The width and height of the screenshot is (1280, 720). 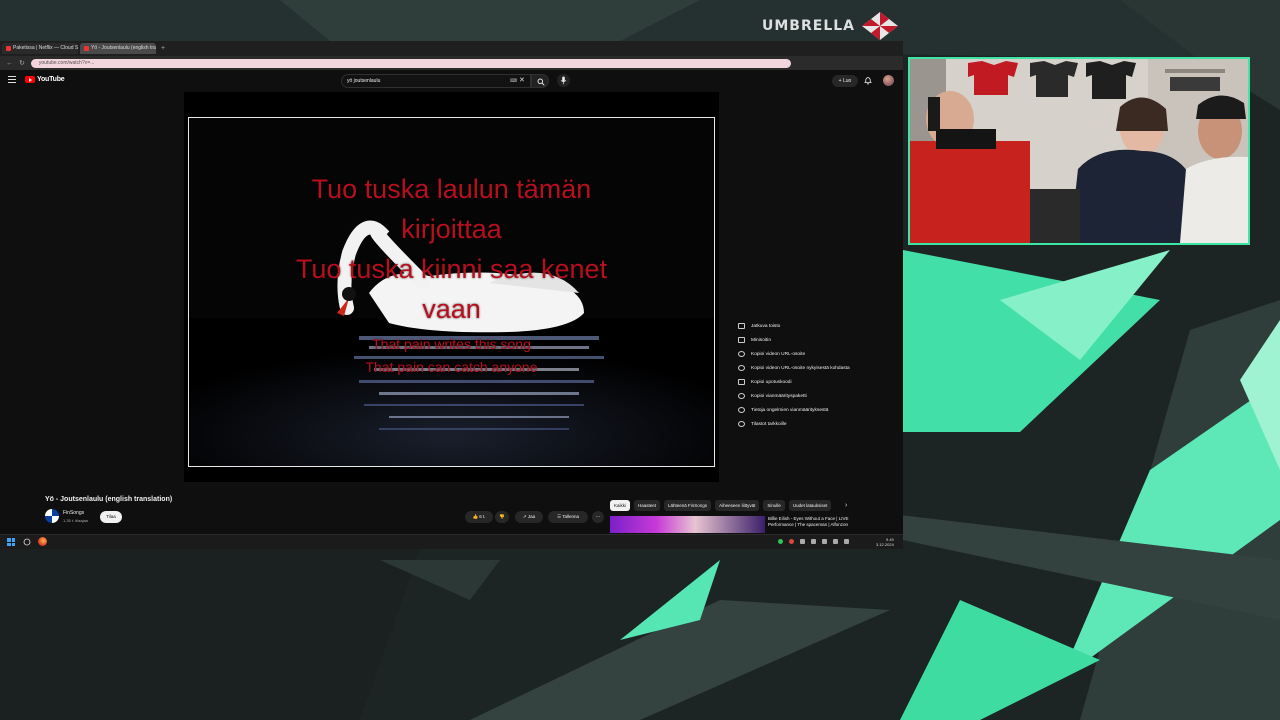 I want to click on context-menu-item: Kopioi videon URL-osoite, so click(x=814, y=354).